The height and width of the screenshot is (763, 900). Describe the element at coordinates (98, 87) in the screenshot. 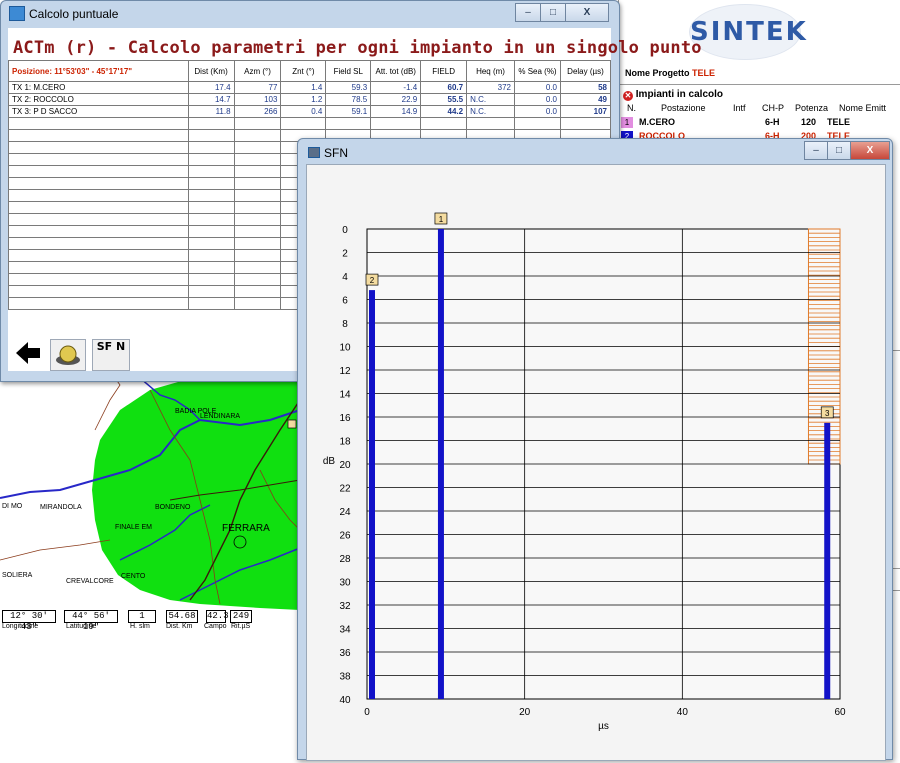

I see `tx-cell: TX 1: M.CERO` at that location.